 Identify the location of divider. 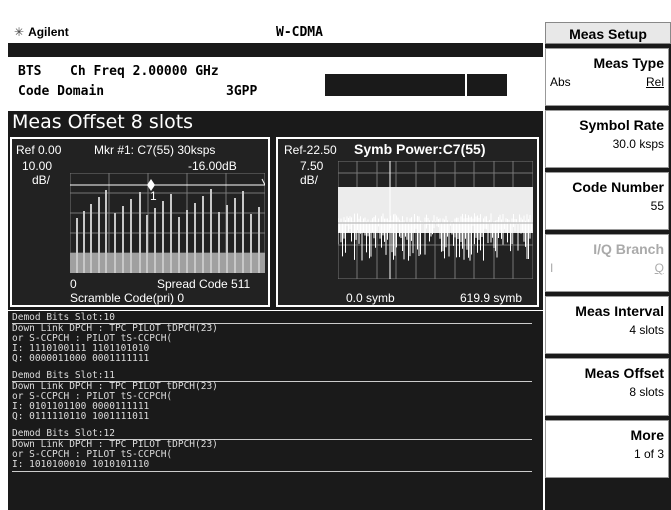
(272, 471).